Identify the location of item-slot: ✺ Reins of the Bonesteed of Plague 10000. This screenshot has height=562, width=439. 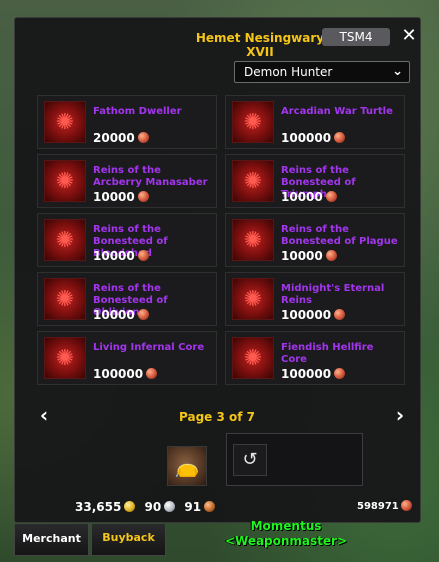
(315, 240).